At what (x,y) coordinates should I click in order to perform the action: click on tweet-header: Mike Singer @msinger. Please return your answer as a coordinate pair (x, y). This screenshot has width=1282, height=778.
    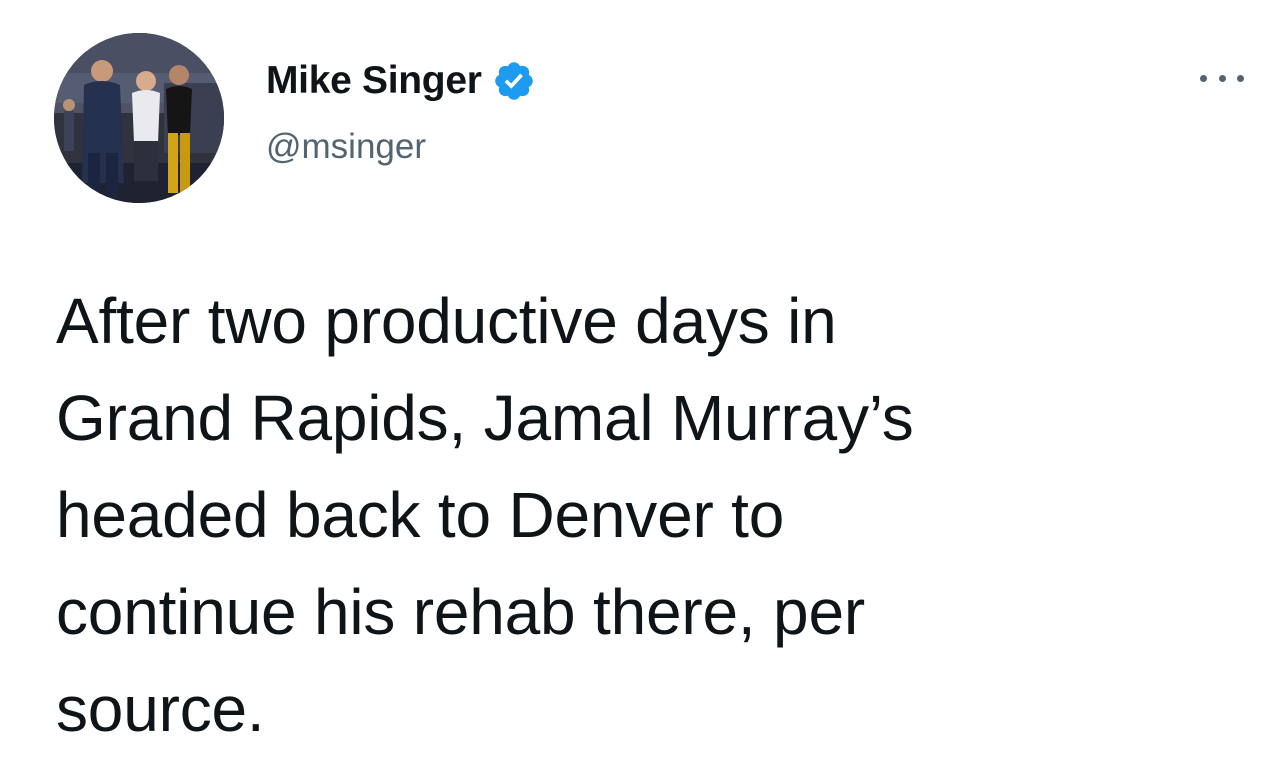
    Looking at the image, I should click on (401, 111).